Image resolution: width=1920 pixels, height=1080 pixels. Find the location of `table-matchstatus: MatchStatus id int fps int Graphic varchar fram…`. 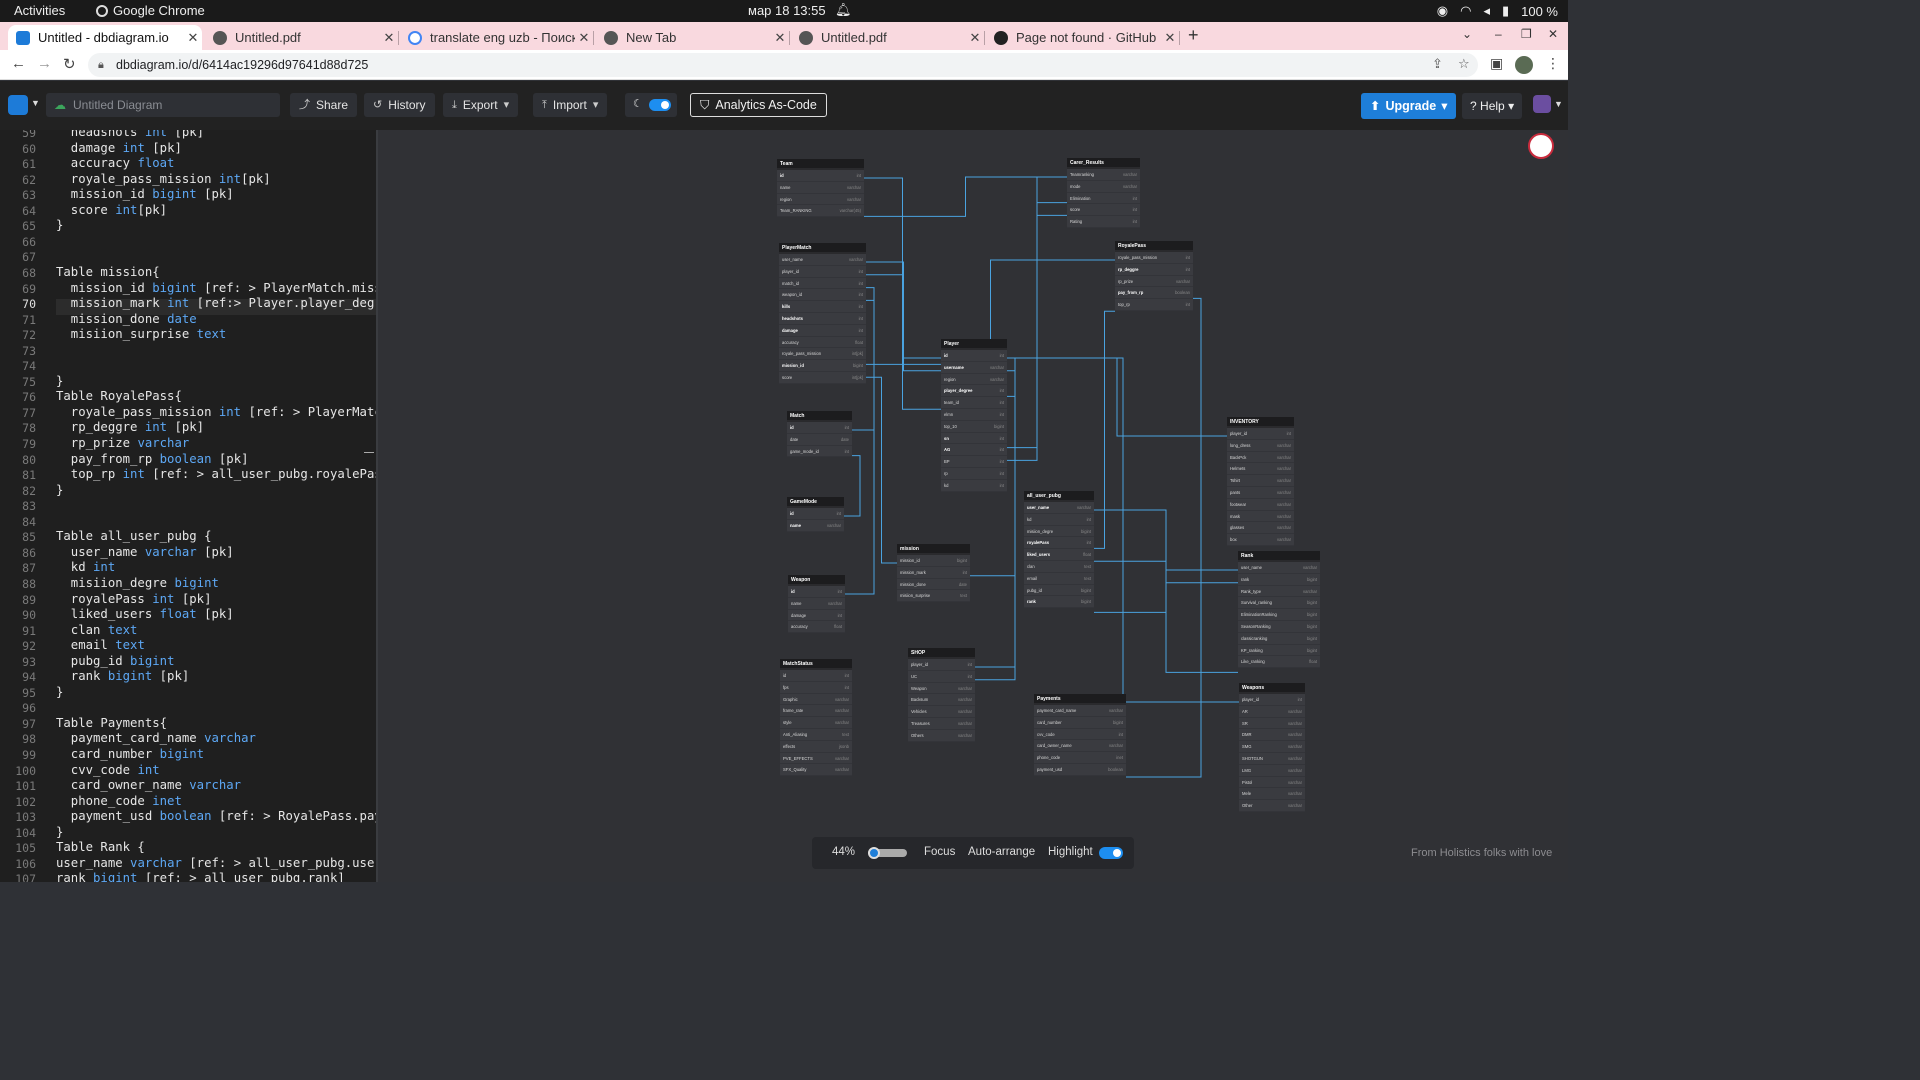

table-matchstatus: MatchStatus id int fps int Graphic varchar fram… is located at coordinates (816, 718).